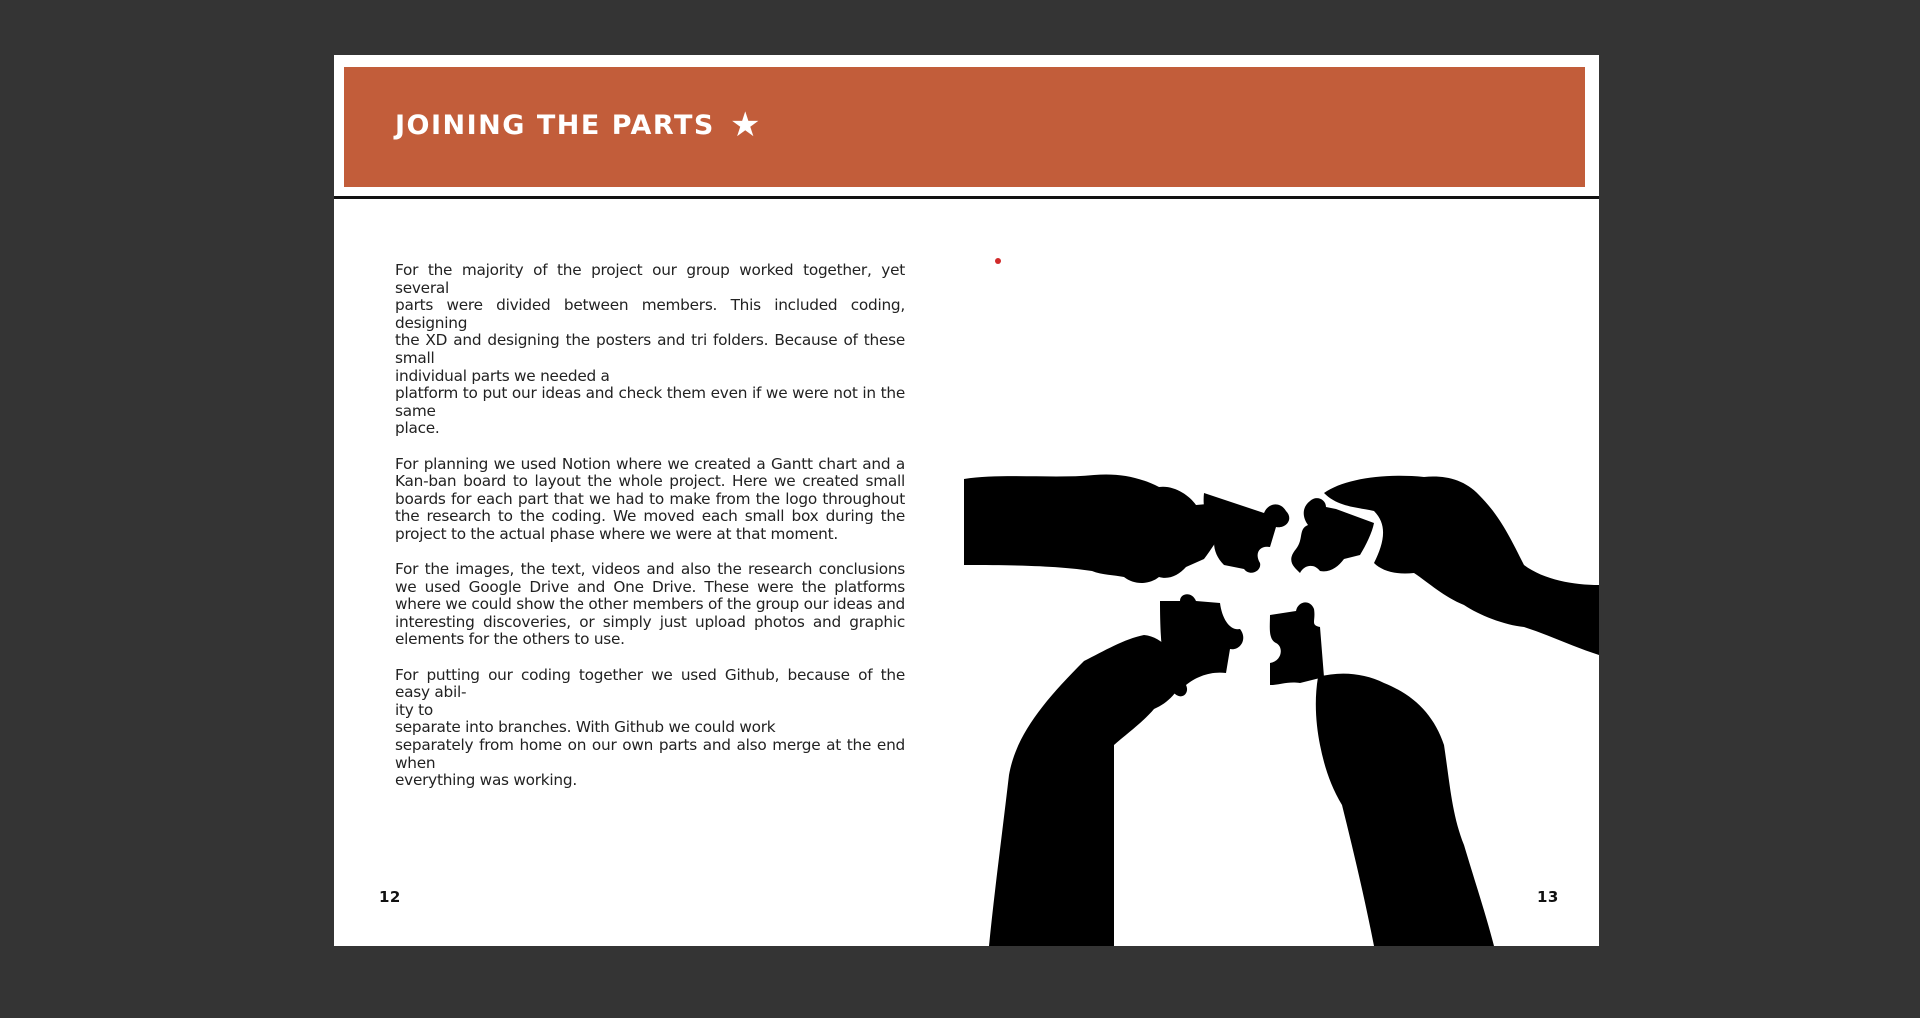 The width and height of the screenshot is (1920, 1018). I want to click on top-left-hand, so click(1095, 528).